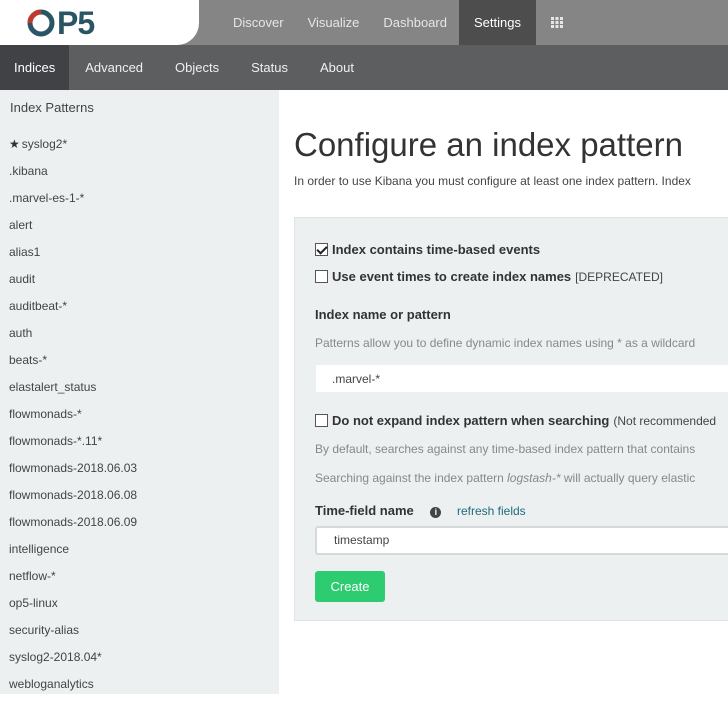 This screenshot has width=728, height=702. Describe the element at coordinates (420, 510) in the screenshot. I see `time-field-row: Time-field name i refresh fields` at that location.